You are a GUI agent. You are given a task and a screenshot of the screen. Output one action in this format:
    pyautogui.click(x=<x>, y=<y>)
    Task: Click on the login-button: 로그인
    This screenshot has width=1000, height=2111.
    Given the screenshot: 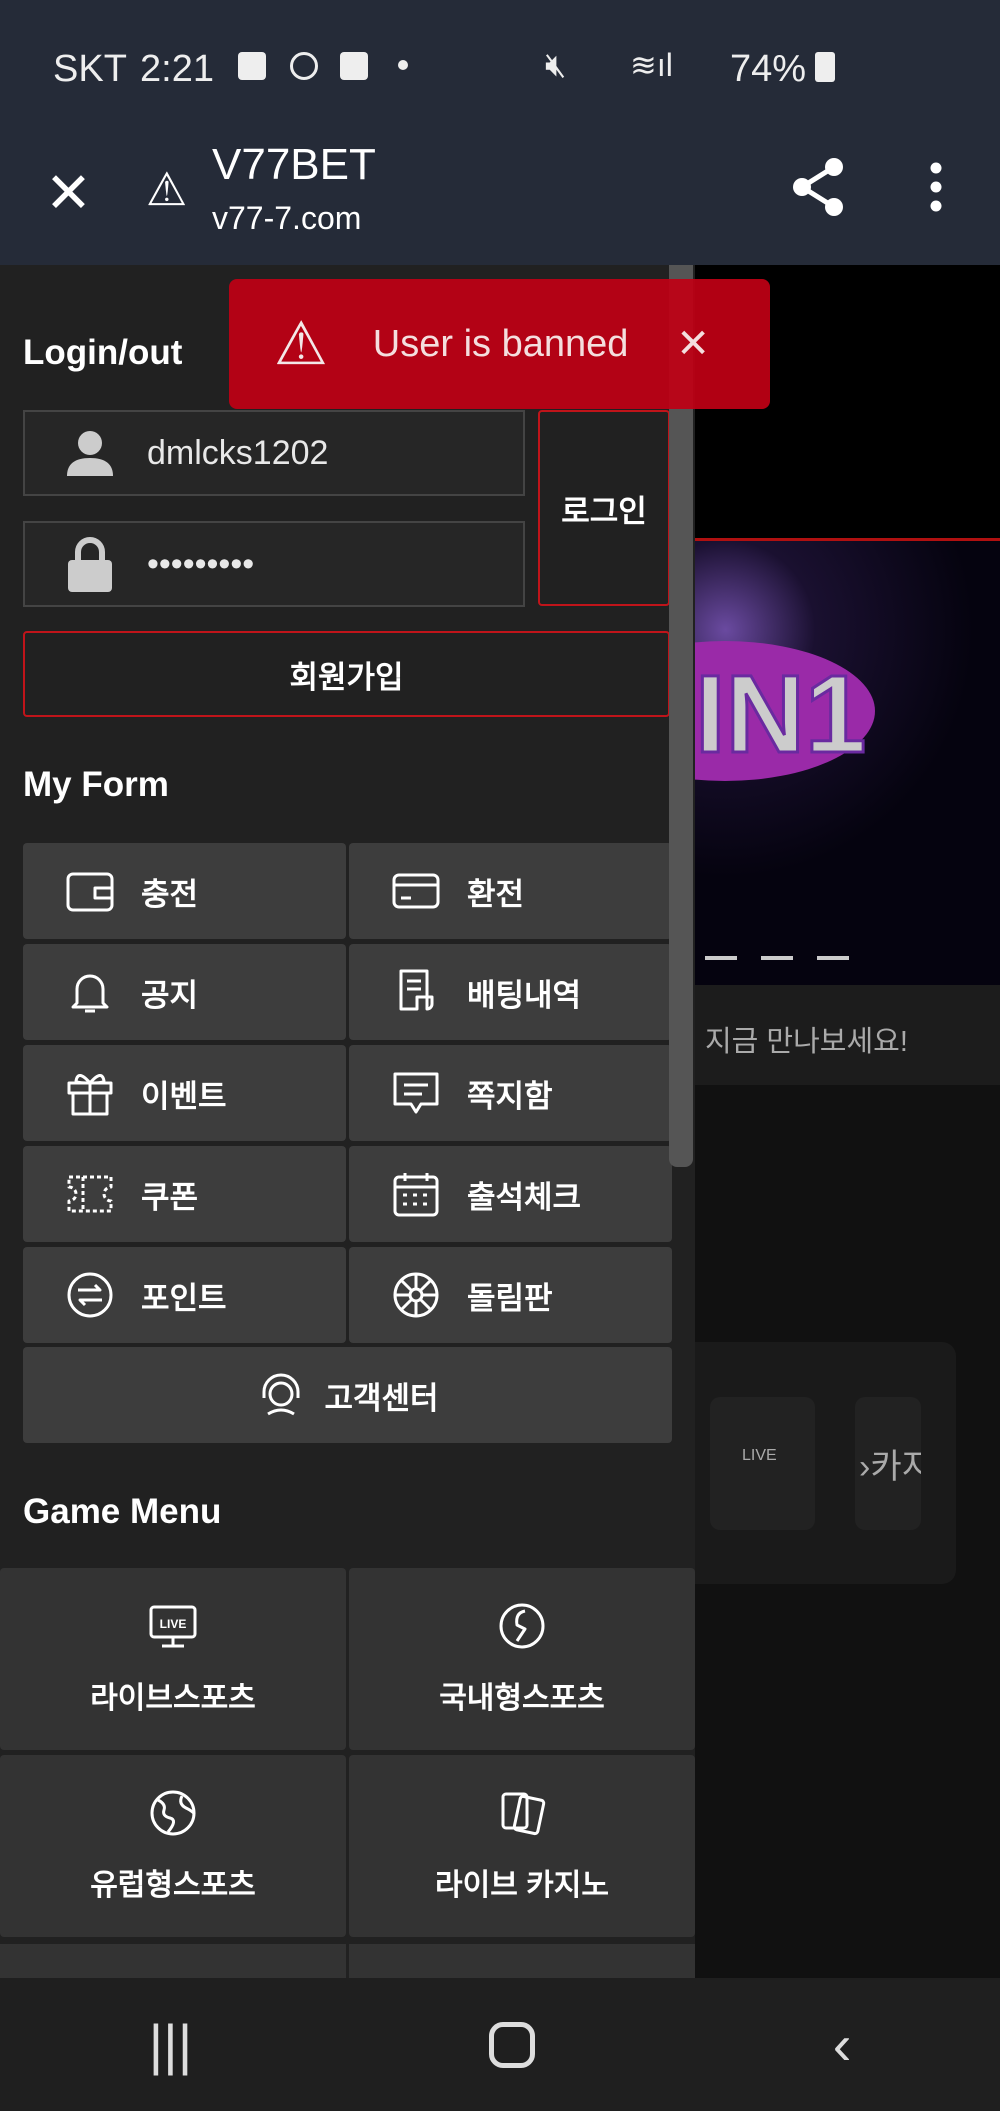 What is the action you would take?
    pyautogui.click(x=604, y=508)
    